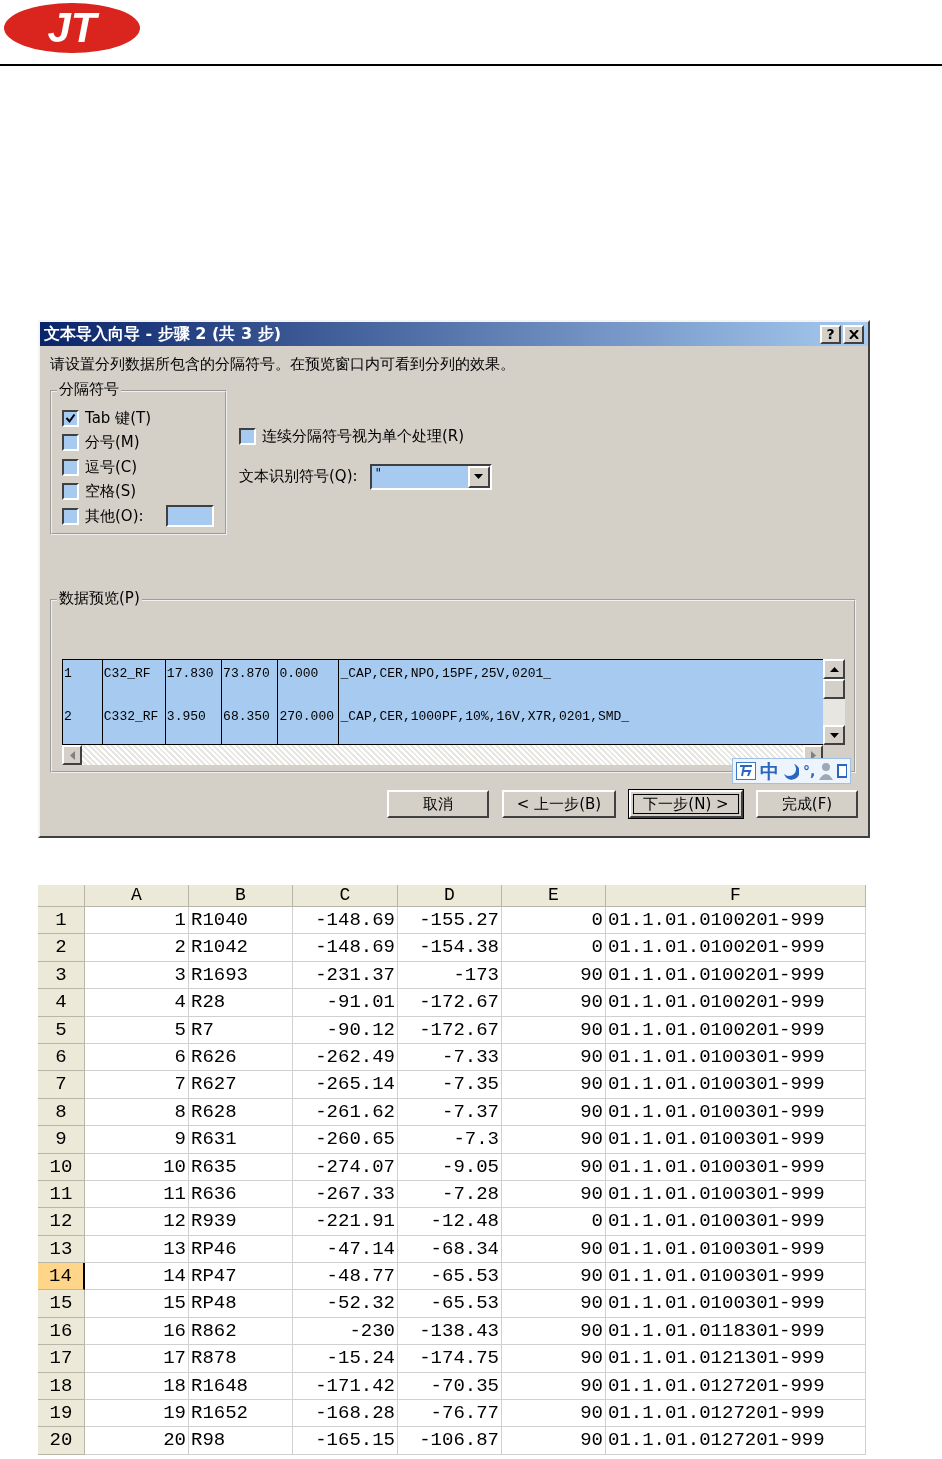  I want to click on checkbox-label: 连续分隔符号视为单个处理(R), so click(363, 436).